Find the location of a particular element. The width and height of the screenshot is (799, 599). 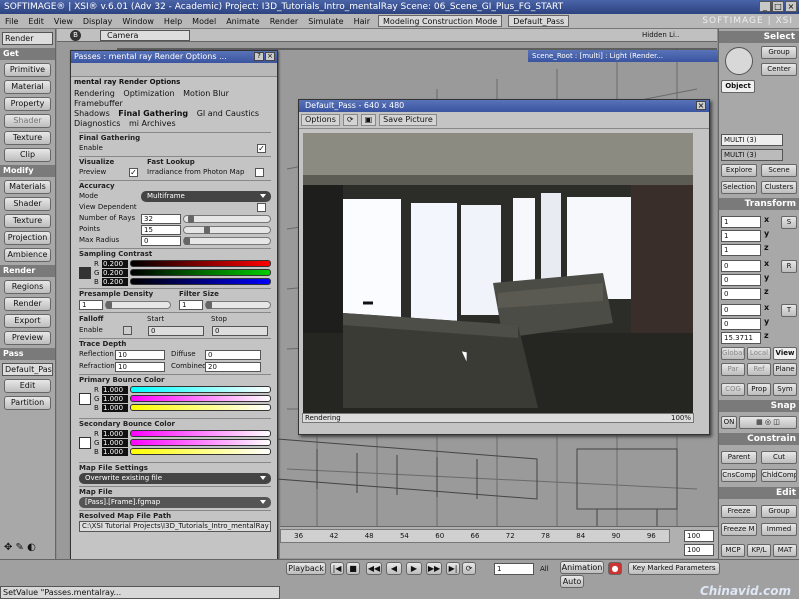

global-button: Global is located at coordinates (733, 353).